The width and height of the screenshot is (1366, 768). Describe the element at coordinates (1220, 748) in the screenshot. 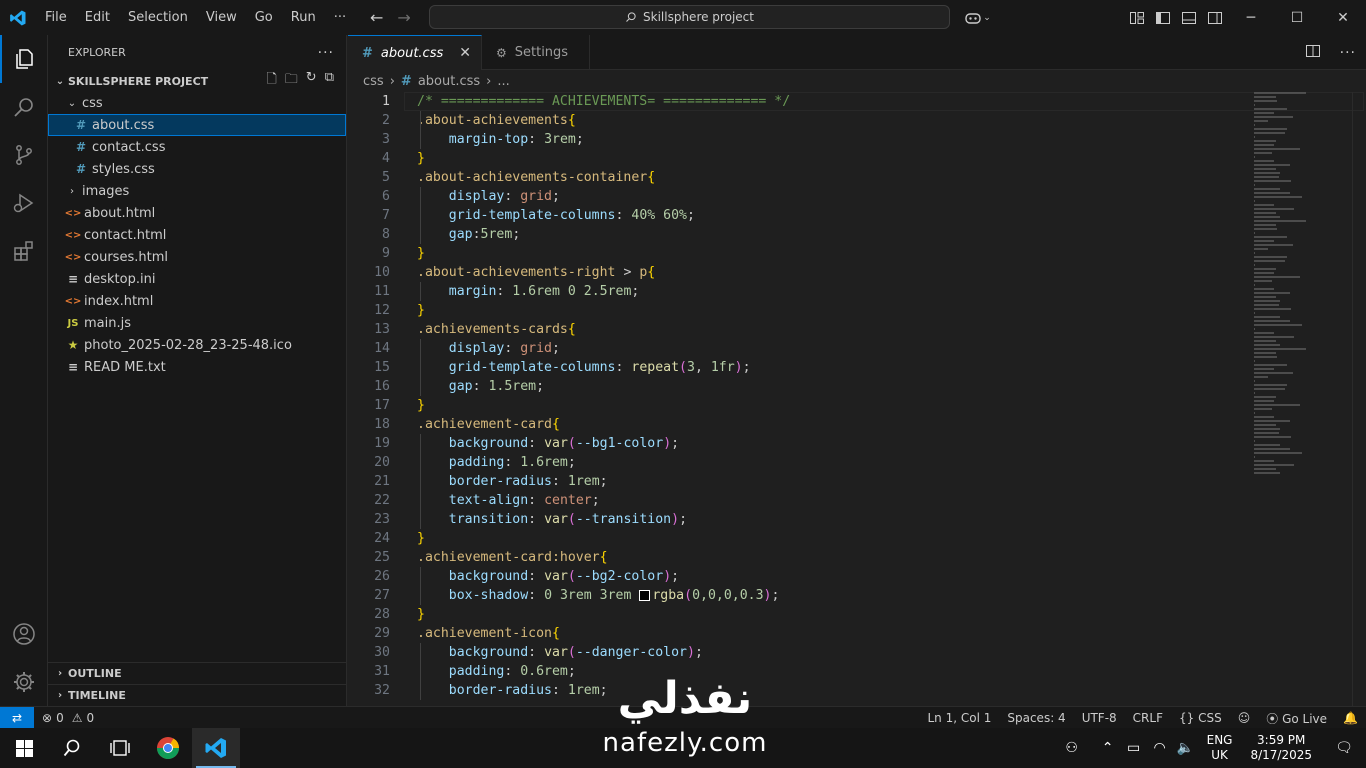

I see `input-language: ENG UK` at that location.